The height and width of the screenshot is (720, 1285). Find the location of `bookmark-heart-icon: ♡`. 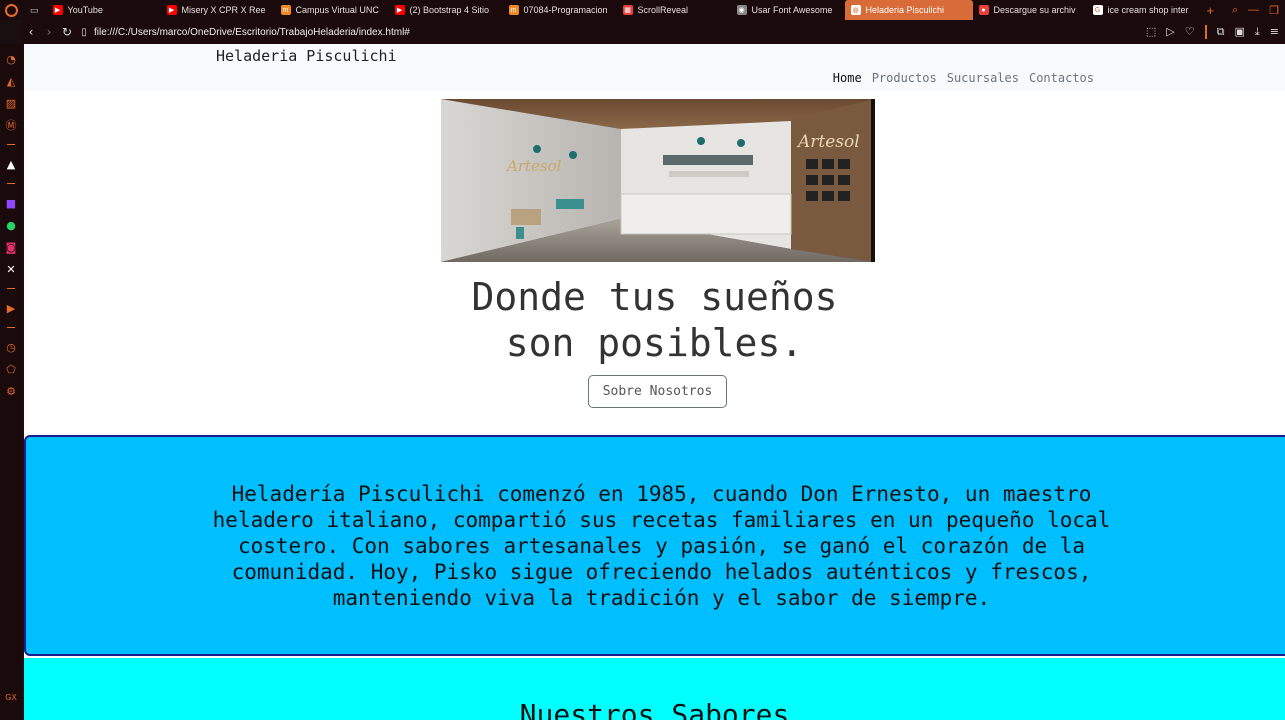

bookmark-heart-icon: ♡ is located at coordinates (1190, 32).